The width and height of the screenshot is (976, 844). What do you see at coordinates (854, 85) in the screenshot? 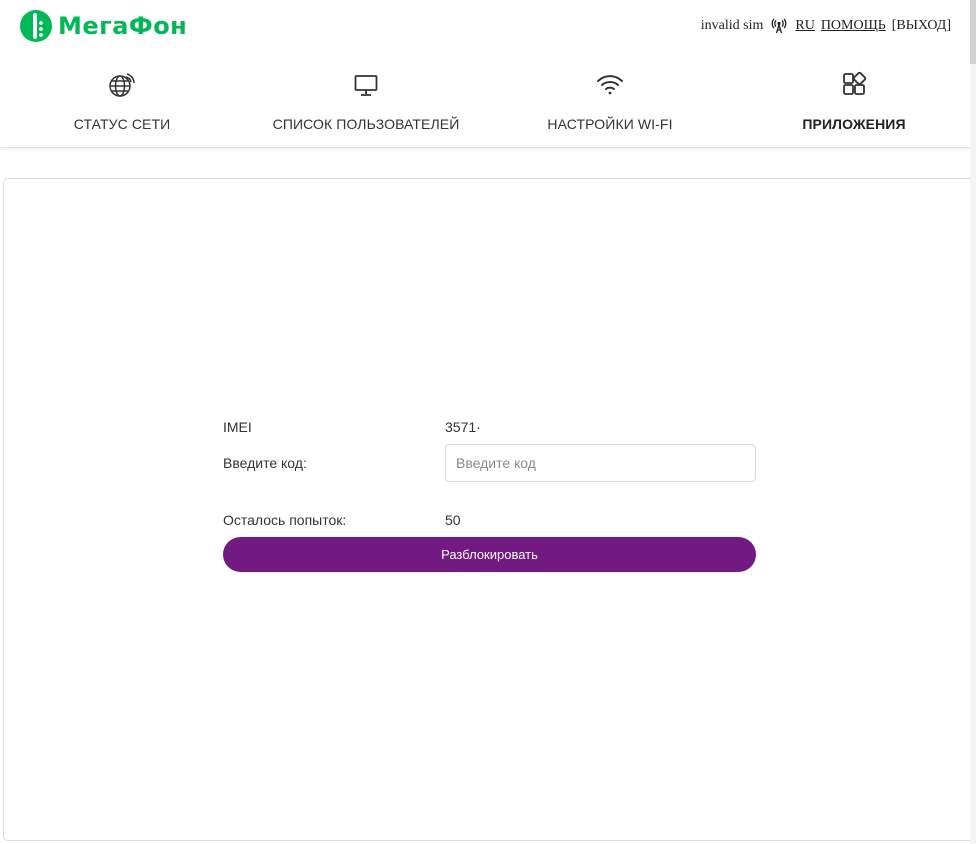
I see `apps-grid-icon` at bounding box center [854, 85].